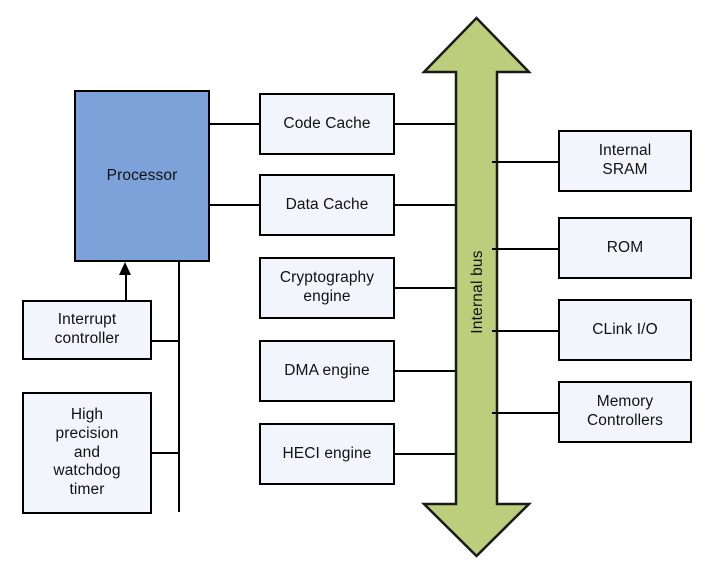 Image resolution: width=714 pixels, height=571 pixels. I want to click on block-cryptography-engine: Cryptography engine, so click(327, 288).